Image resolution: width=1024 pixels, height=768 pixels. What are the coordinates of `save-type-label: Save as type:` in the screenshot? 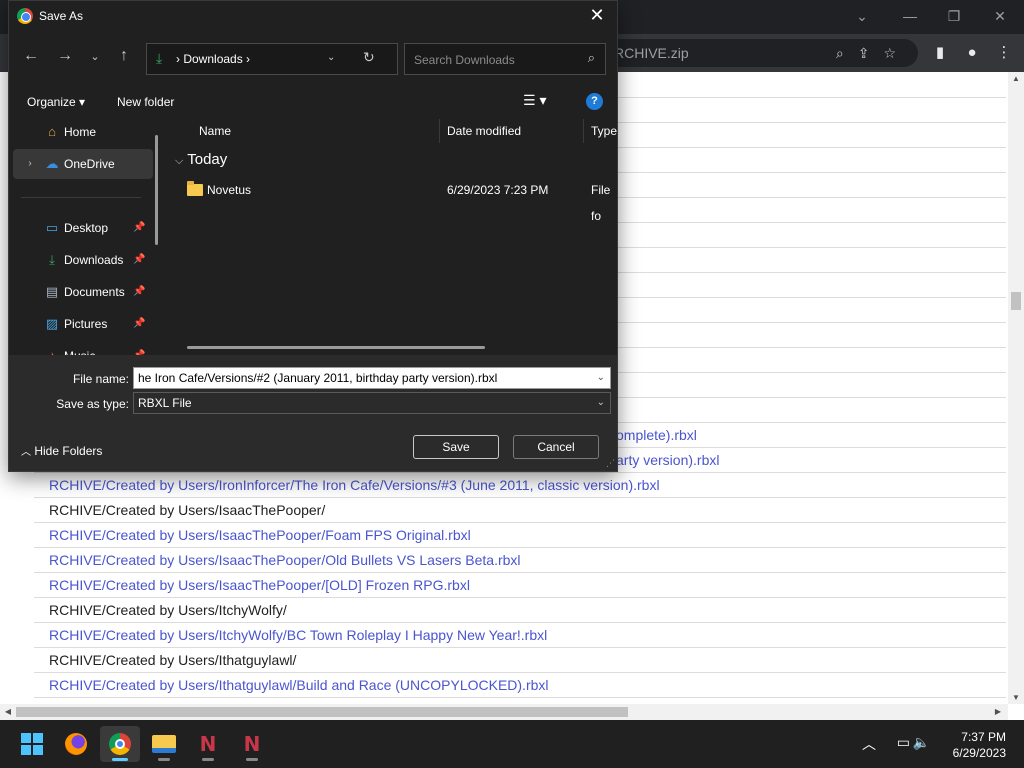 It's located at (92, 404).